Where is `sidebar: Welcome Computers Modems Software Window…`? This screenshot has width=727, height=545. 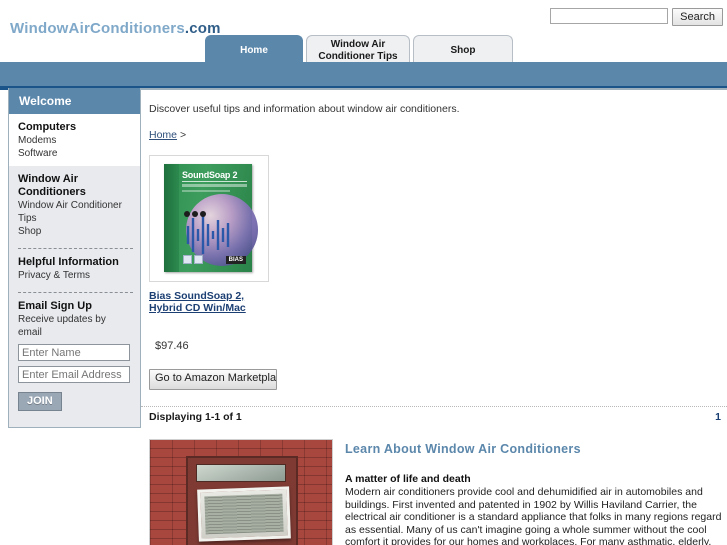
sidebar: Welcome Computers Modems Software Window… is located at coordinates (74, 258).